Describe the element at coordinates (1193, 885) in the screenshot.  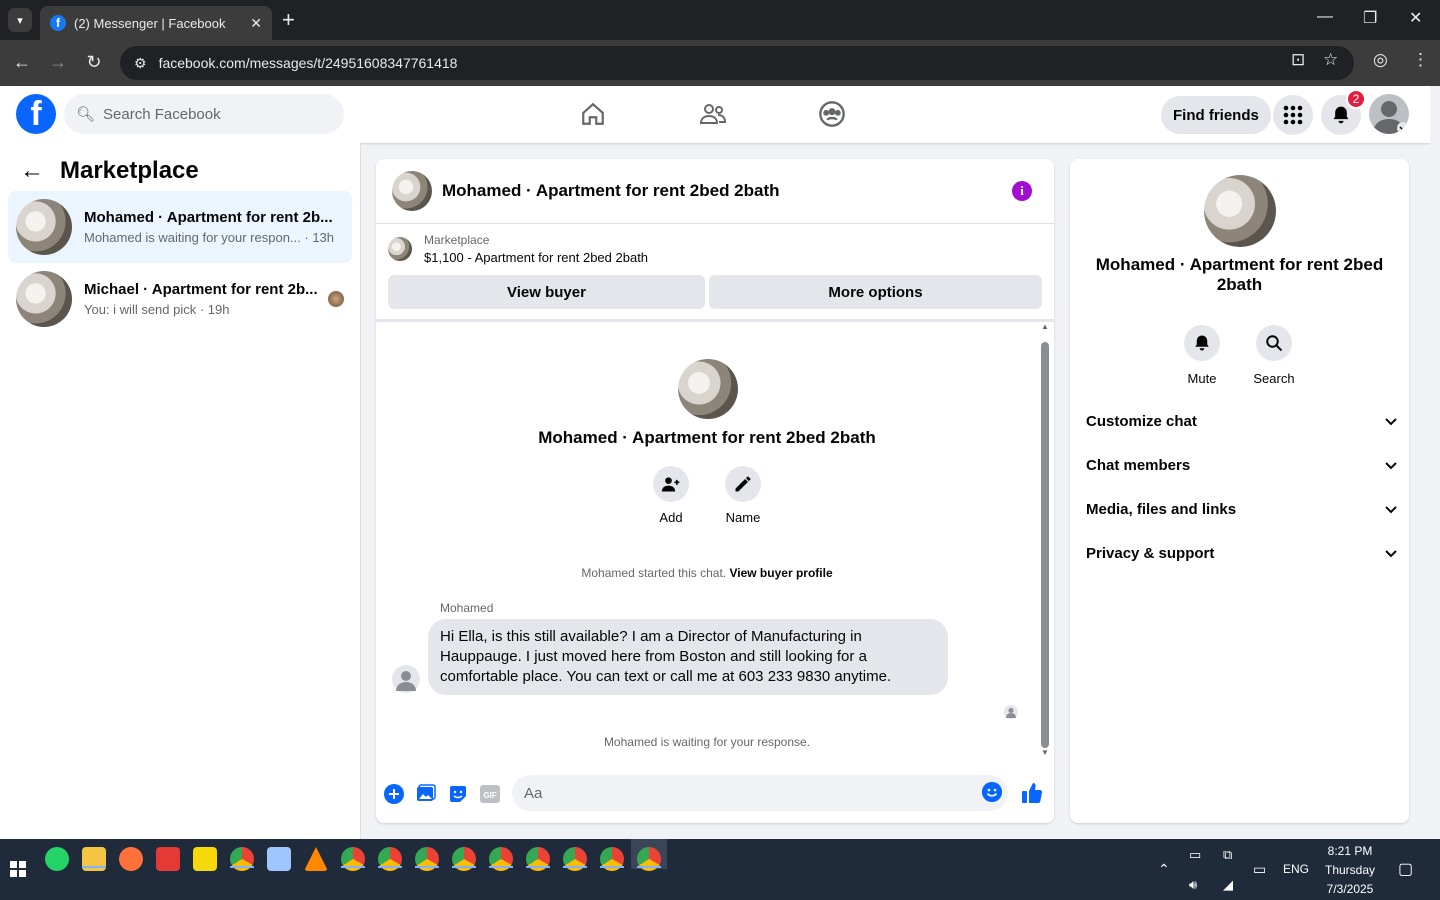
I see `volume-icon: 🔊︎` at that location.